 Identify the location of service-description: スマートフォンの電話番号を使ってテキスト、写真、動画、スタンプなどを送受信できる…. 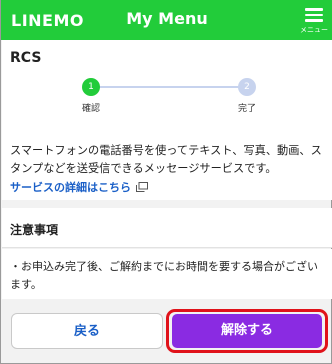
(166, 159).